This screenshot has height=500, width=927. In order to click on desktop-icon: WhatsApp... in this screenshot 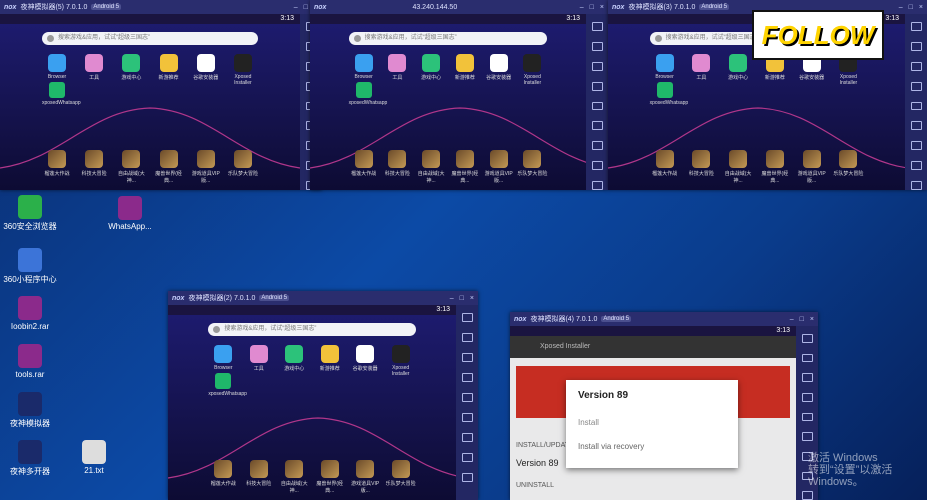, I will do `click(130, 213)`.